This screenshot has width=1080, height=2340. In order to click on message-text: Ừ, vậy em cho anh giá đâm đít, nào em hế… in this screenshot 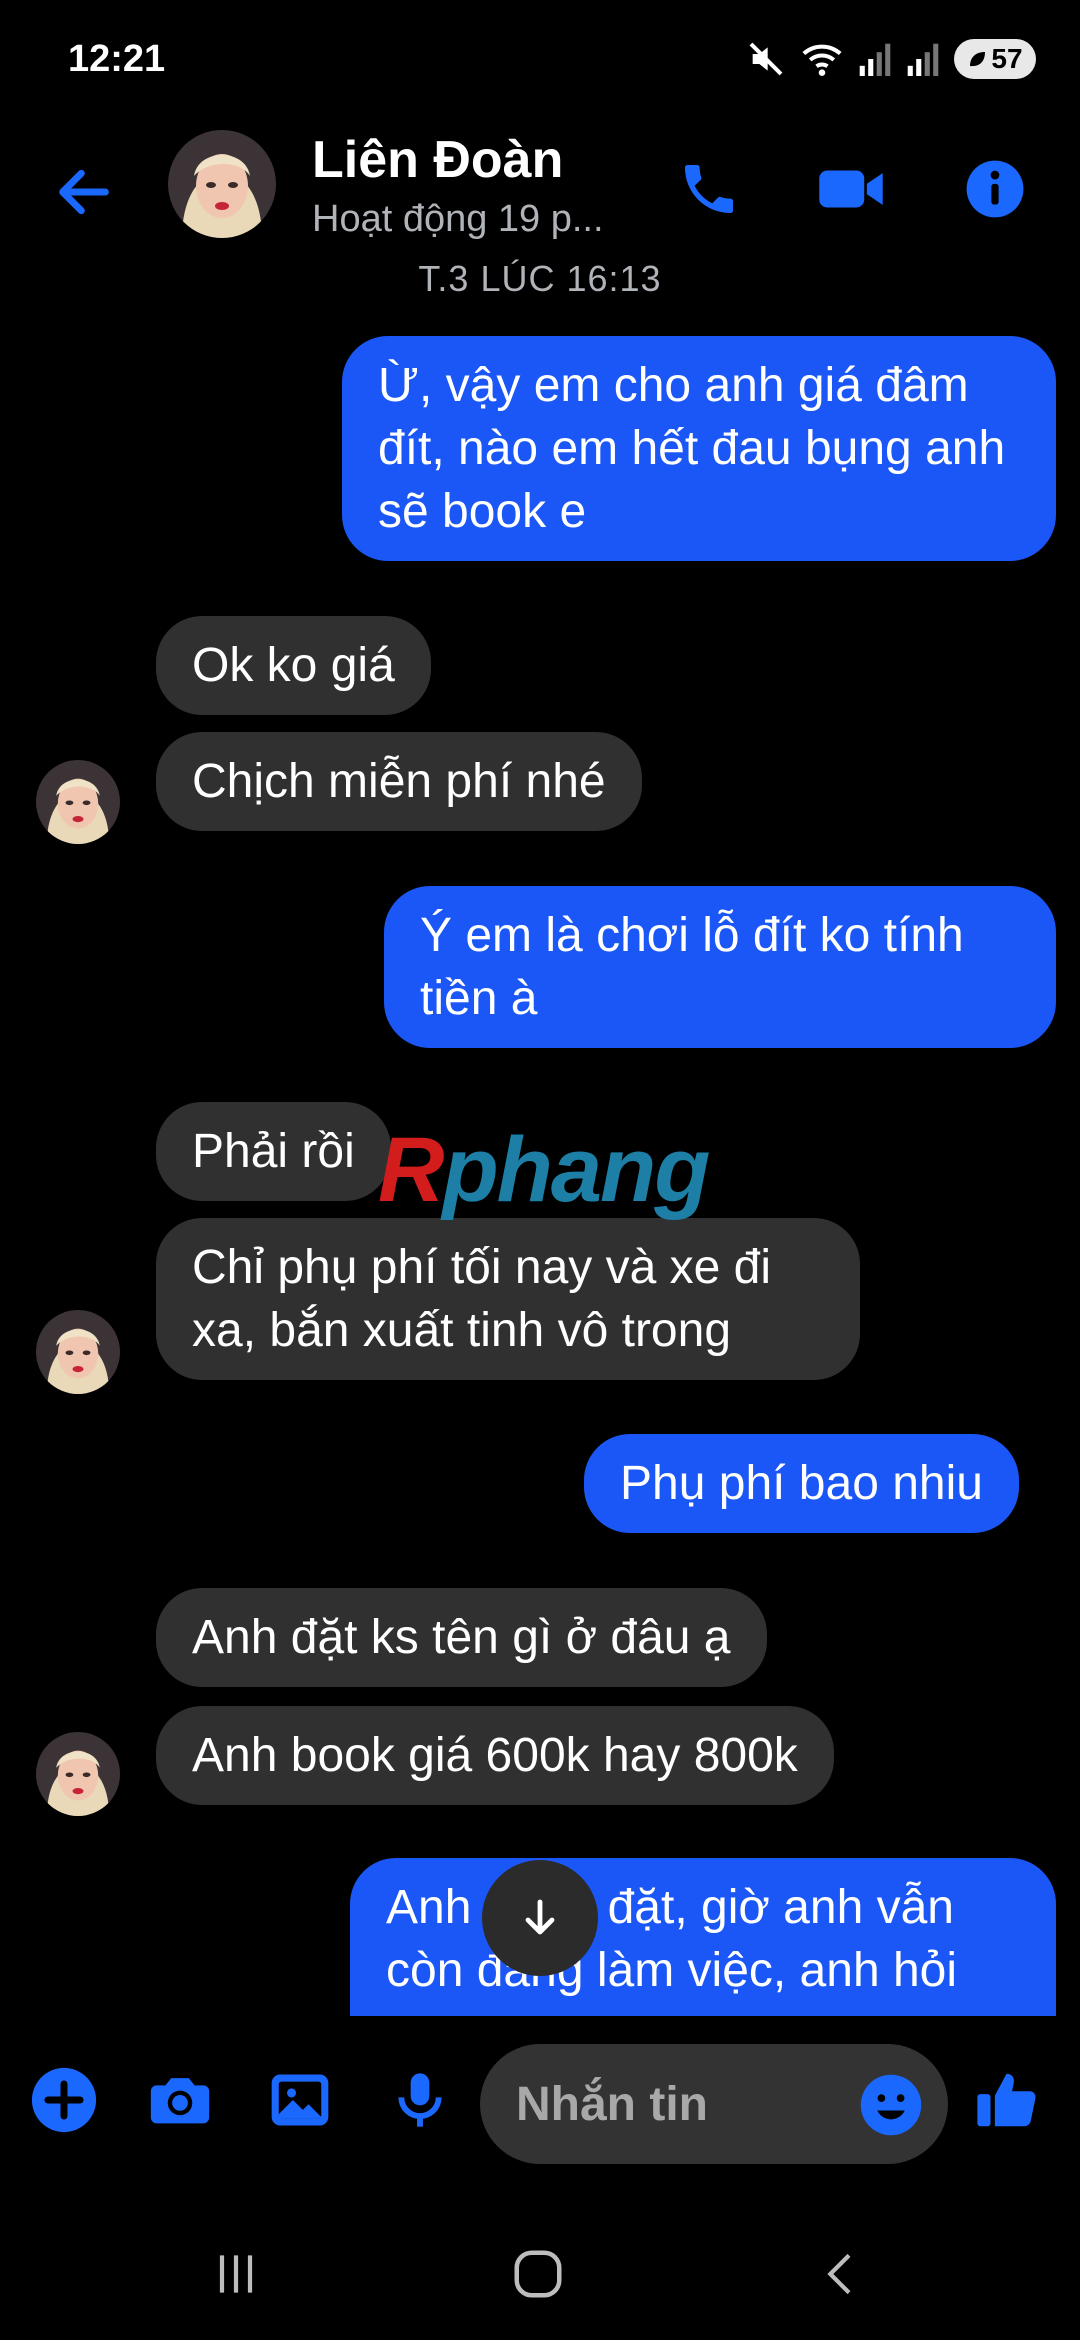, I will do `click(692, 448)`.